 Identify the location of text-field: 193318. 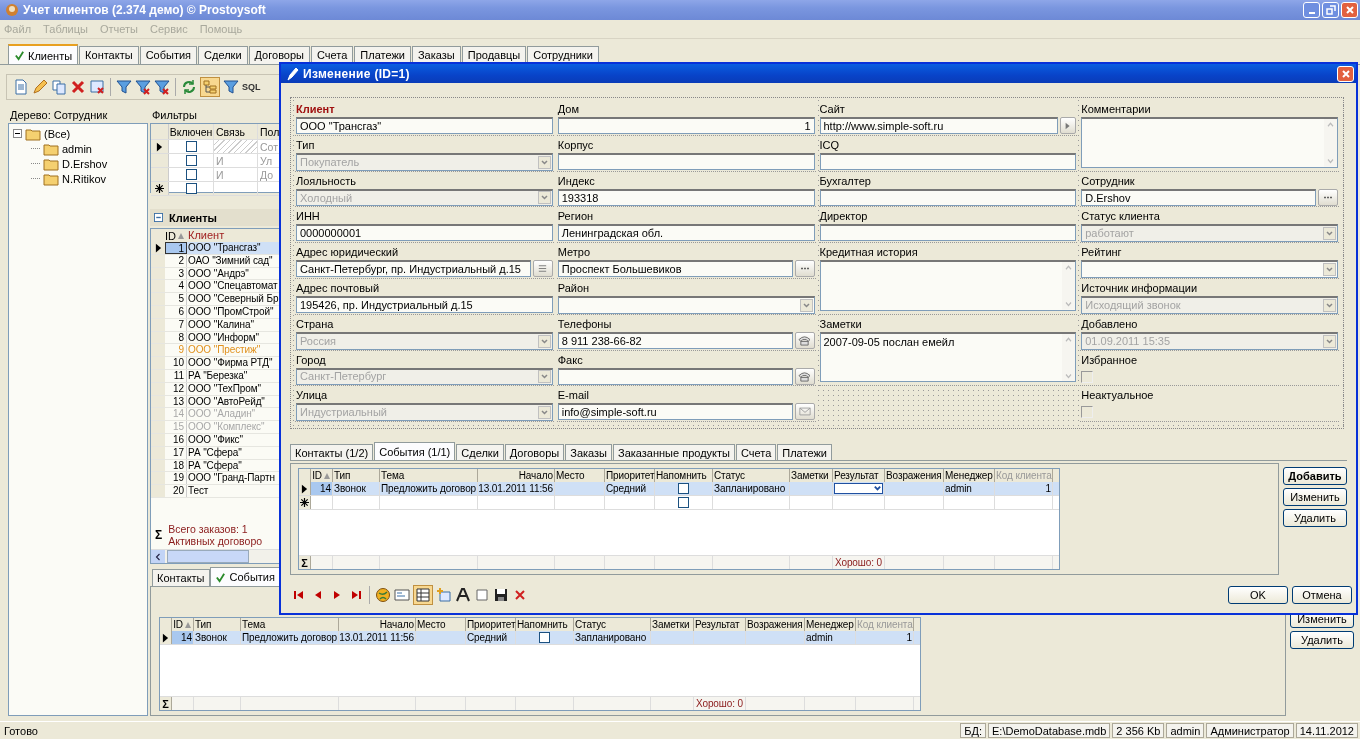
(686, 197).